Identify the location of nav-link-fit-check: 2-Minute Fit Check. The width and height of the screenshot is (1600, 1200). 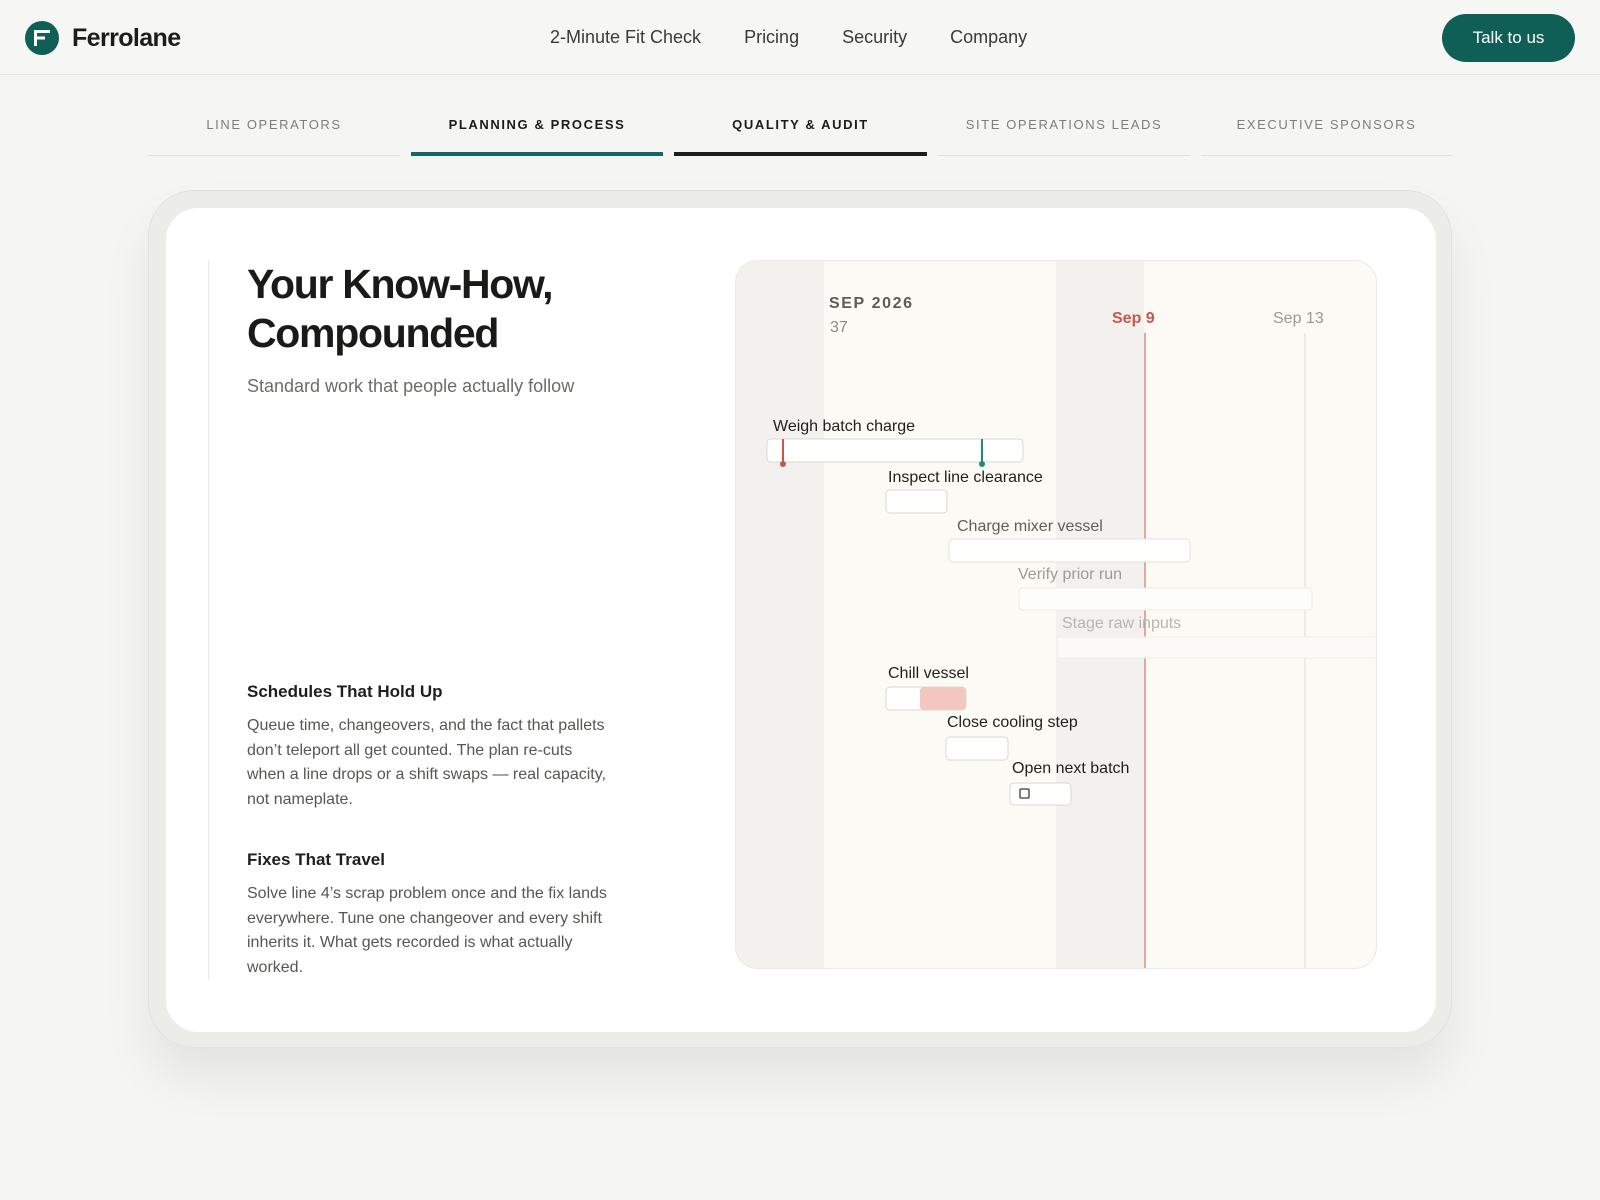
(625, 37).